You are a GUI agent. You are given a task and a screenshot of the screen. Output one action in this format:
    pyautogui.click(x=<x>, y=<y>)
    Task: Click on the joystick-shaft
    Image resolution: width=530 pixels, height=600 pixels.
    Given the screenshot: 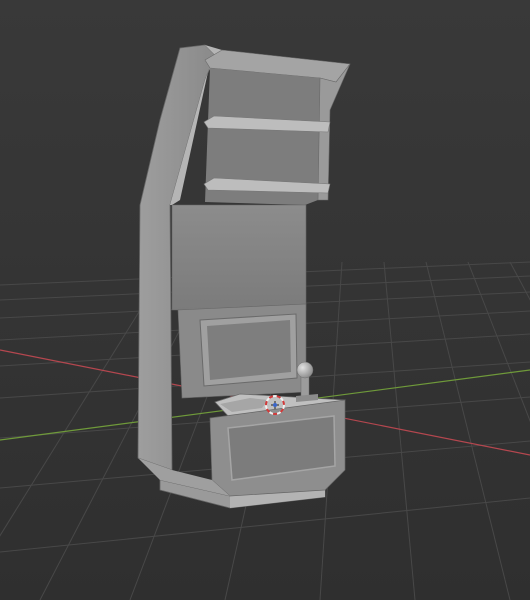 What is the action you would take?
    pyautogui.click(x=305, y=386)
    